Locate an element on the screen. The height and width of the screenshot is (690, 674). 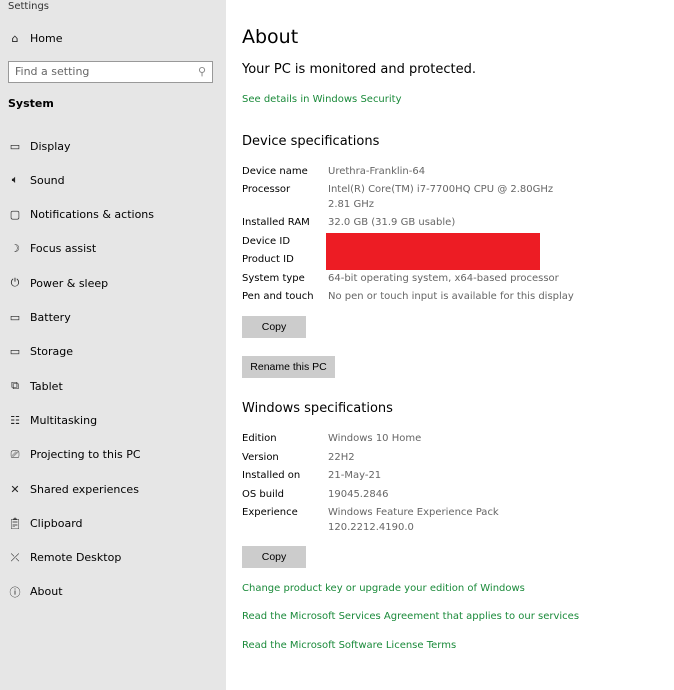
monitor-icon: ▭ is located at coordinates (15, 146).